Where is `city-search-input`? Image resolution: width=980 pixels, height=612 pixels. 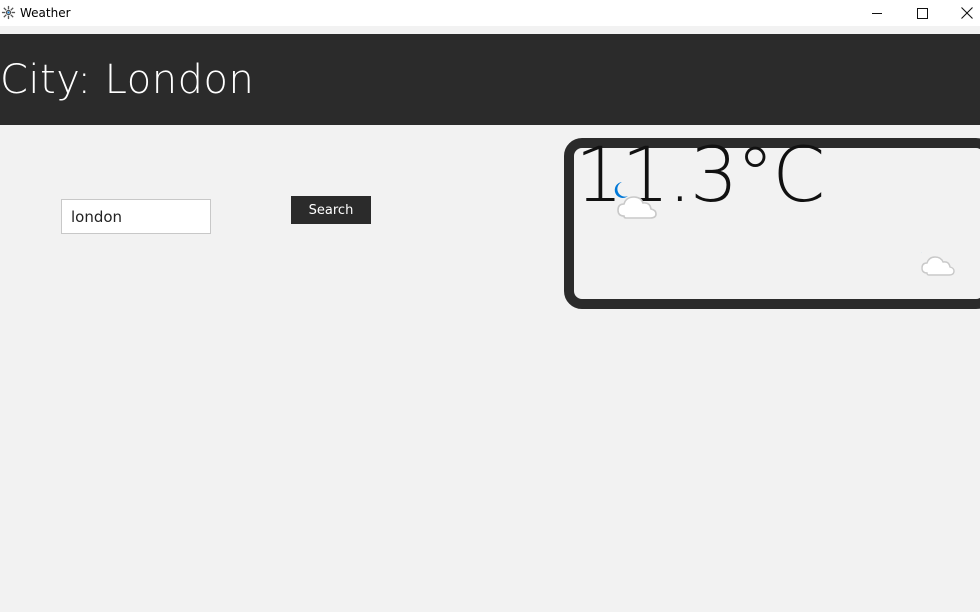
city-search-input is located at coordinates (136, 216).